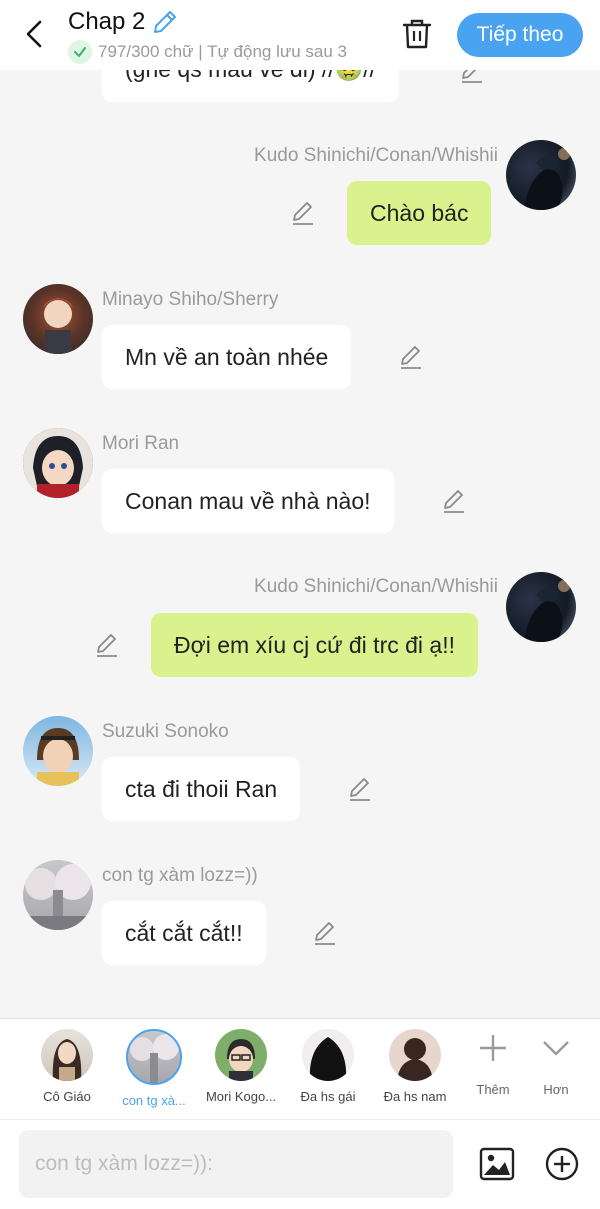 The height and width of the screenshot is (1209, 600). I want to click on word-count-status: 797/300 chữ | Tự động lưu sau 3, so click(223, 51).